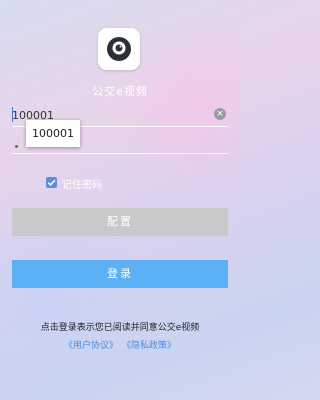  Describe the element at coordinates (120, 153) in the screenshot. I see `password-divider` at that location.